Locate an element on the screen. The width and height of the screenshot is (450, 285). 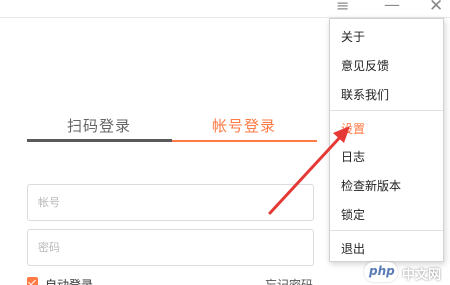
menu-item-about: 关于 is located at coordinates (353, 36).